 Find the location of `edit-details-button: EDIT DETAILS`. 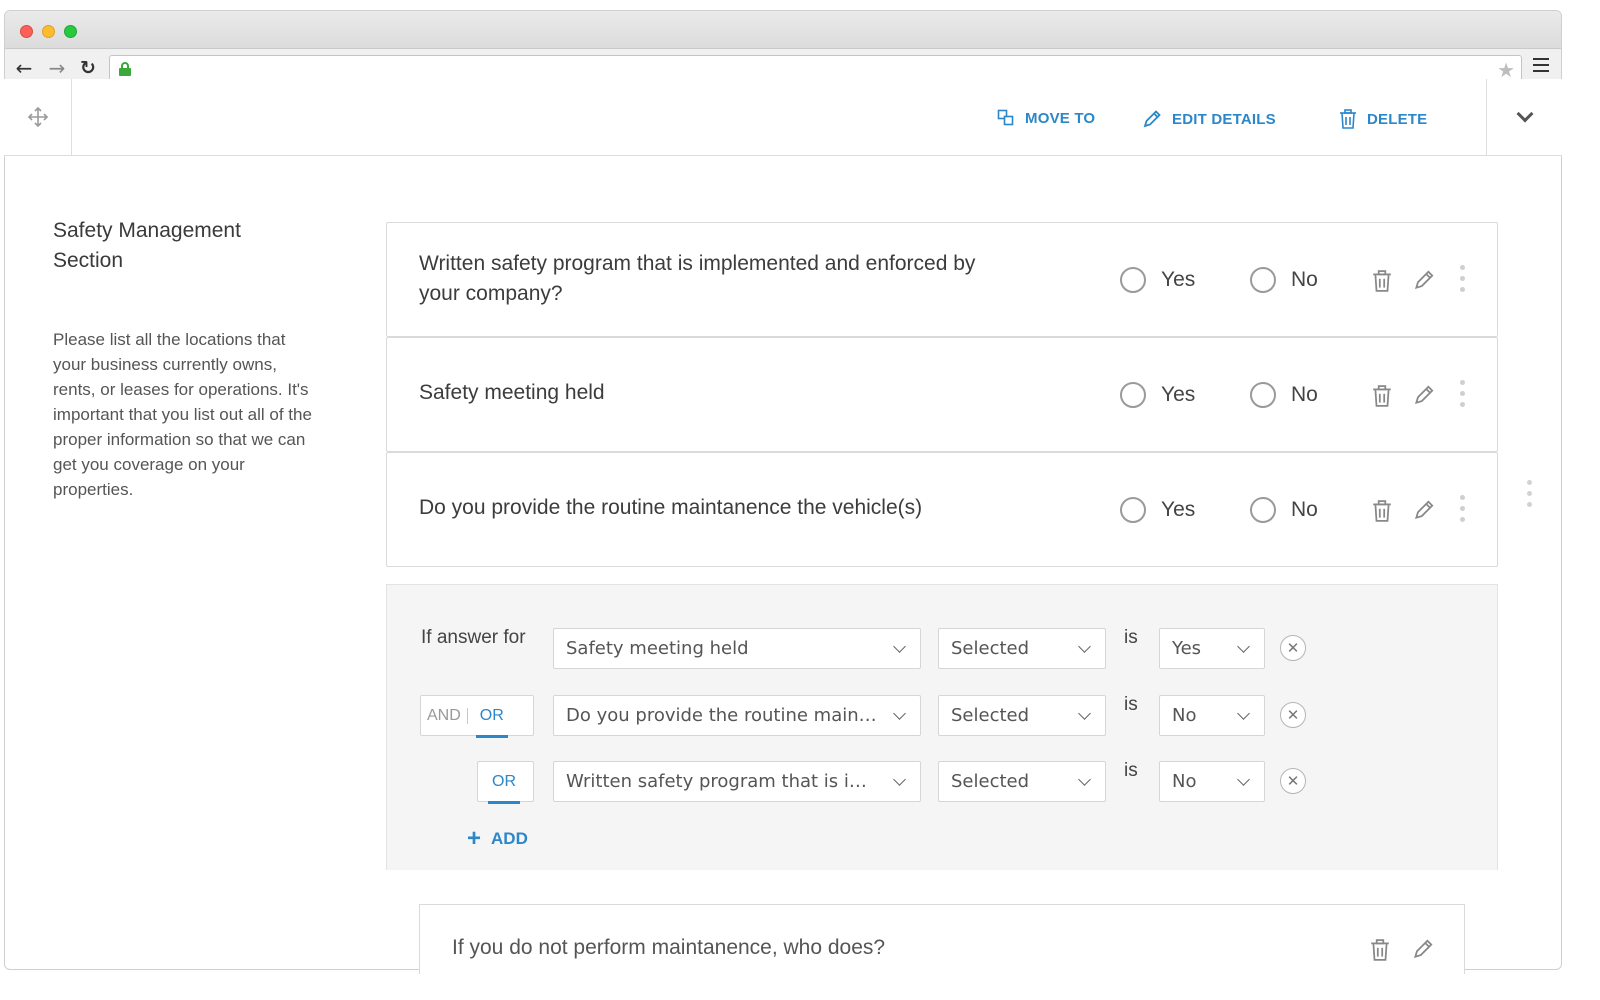

edit-details-button: EDIT DETAILS is located at coordinates (1209, 119).